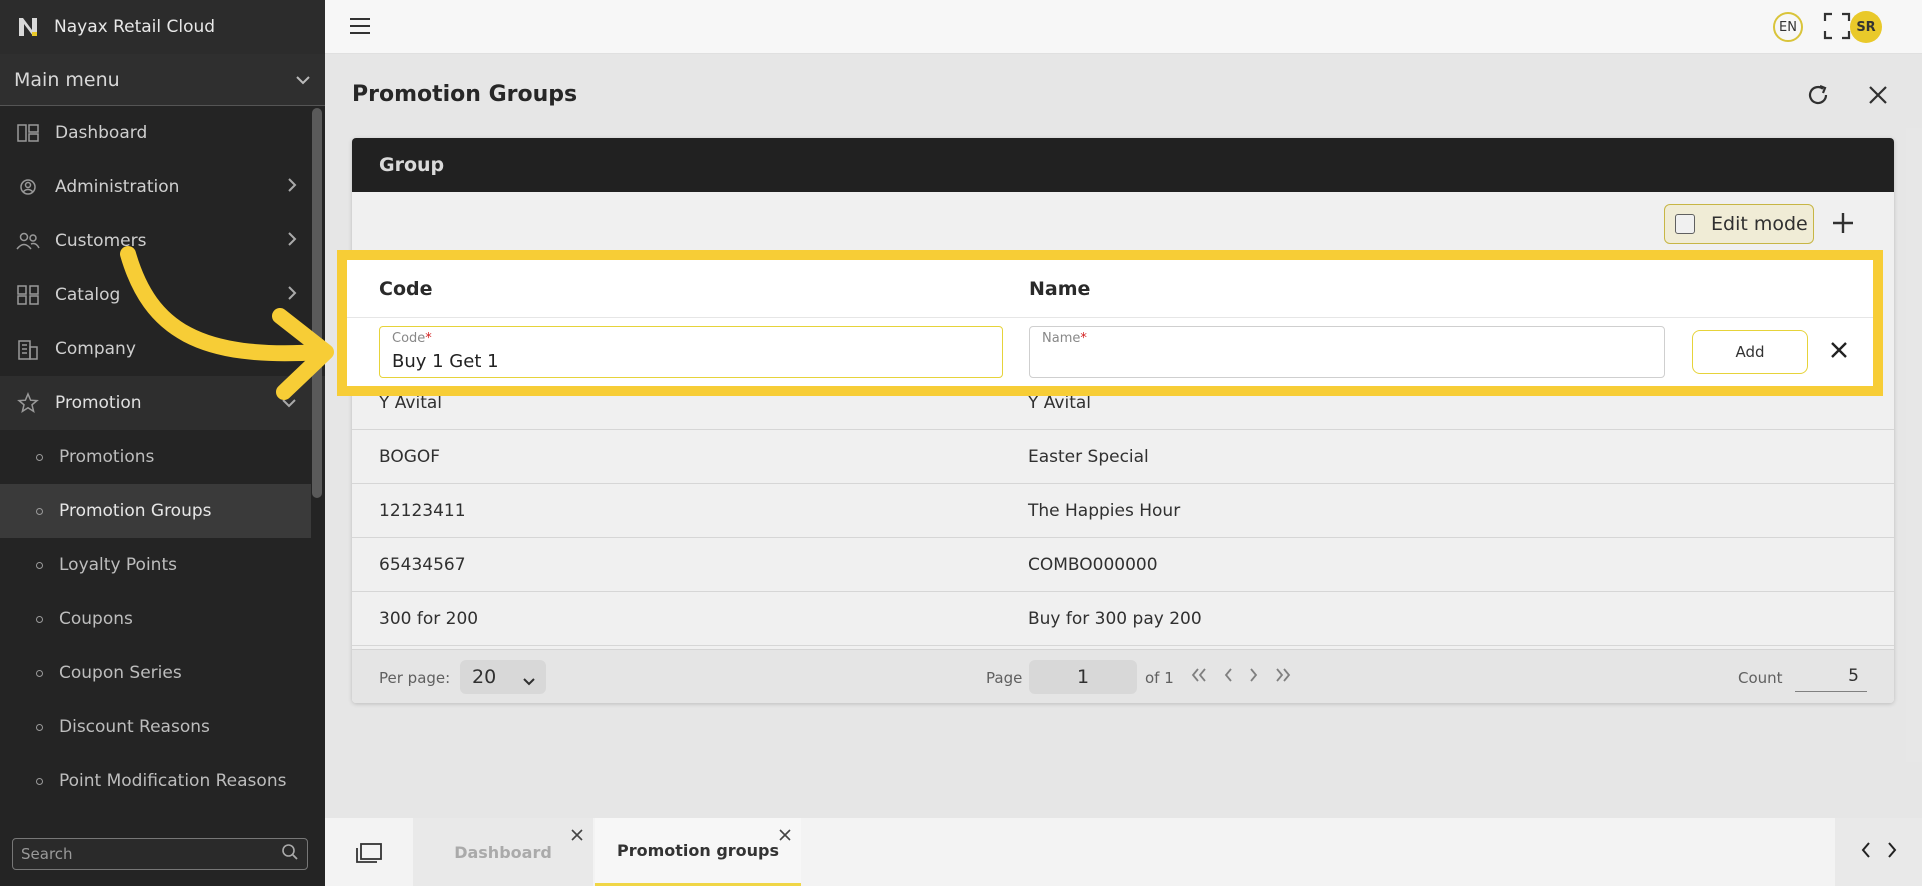 The width and height of the screenshot is (1922, 886). I want to click on next-page-icon, so click(1254, 677).